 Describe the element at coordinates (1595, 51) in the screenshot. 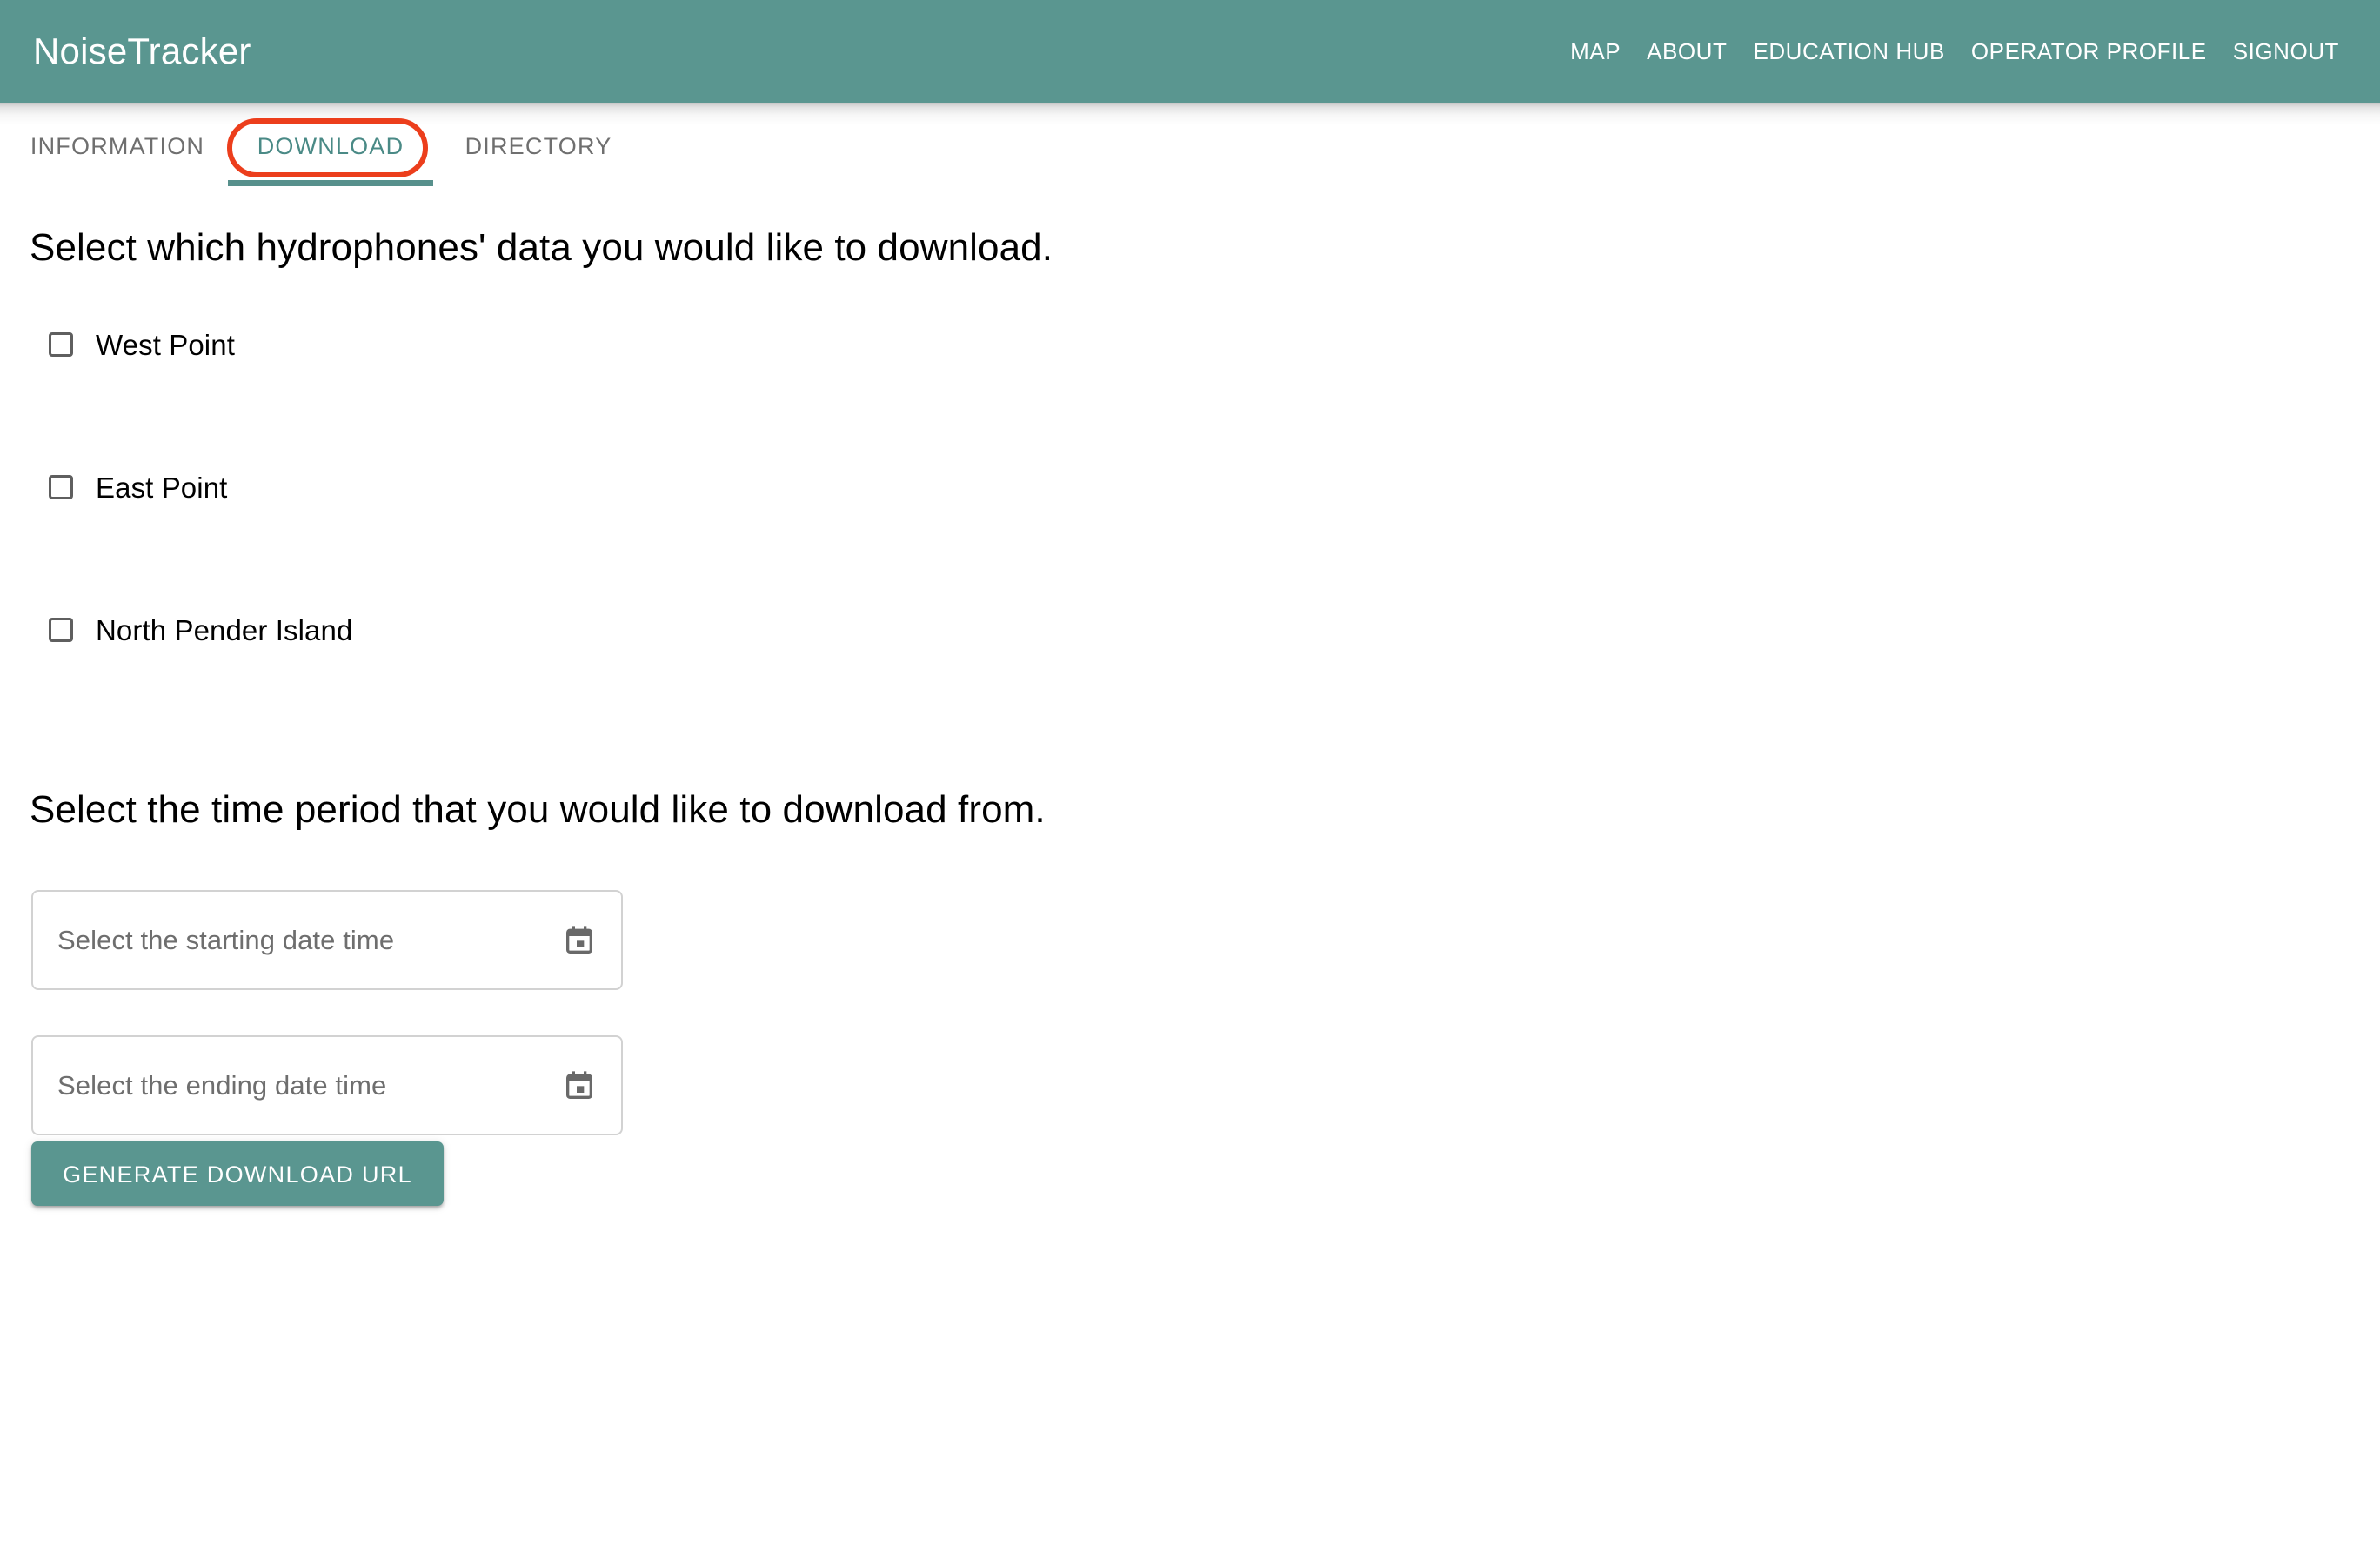

I see `nav-link-map: MAP` at that location.